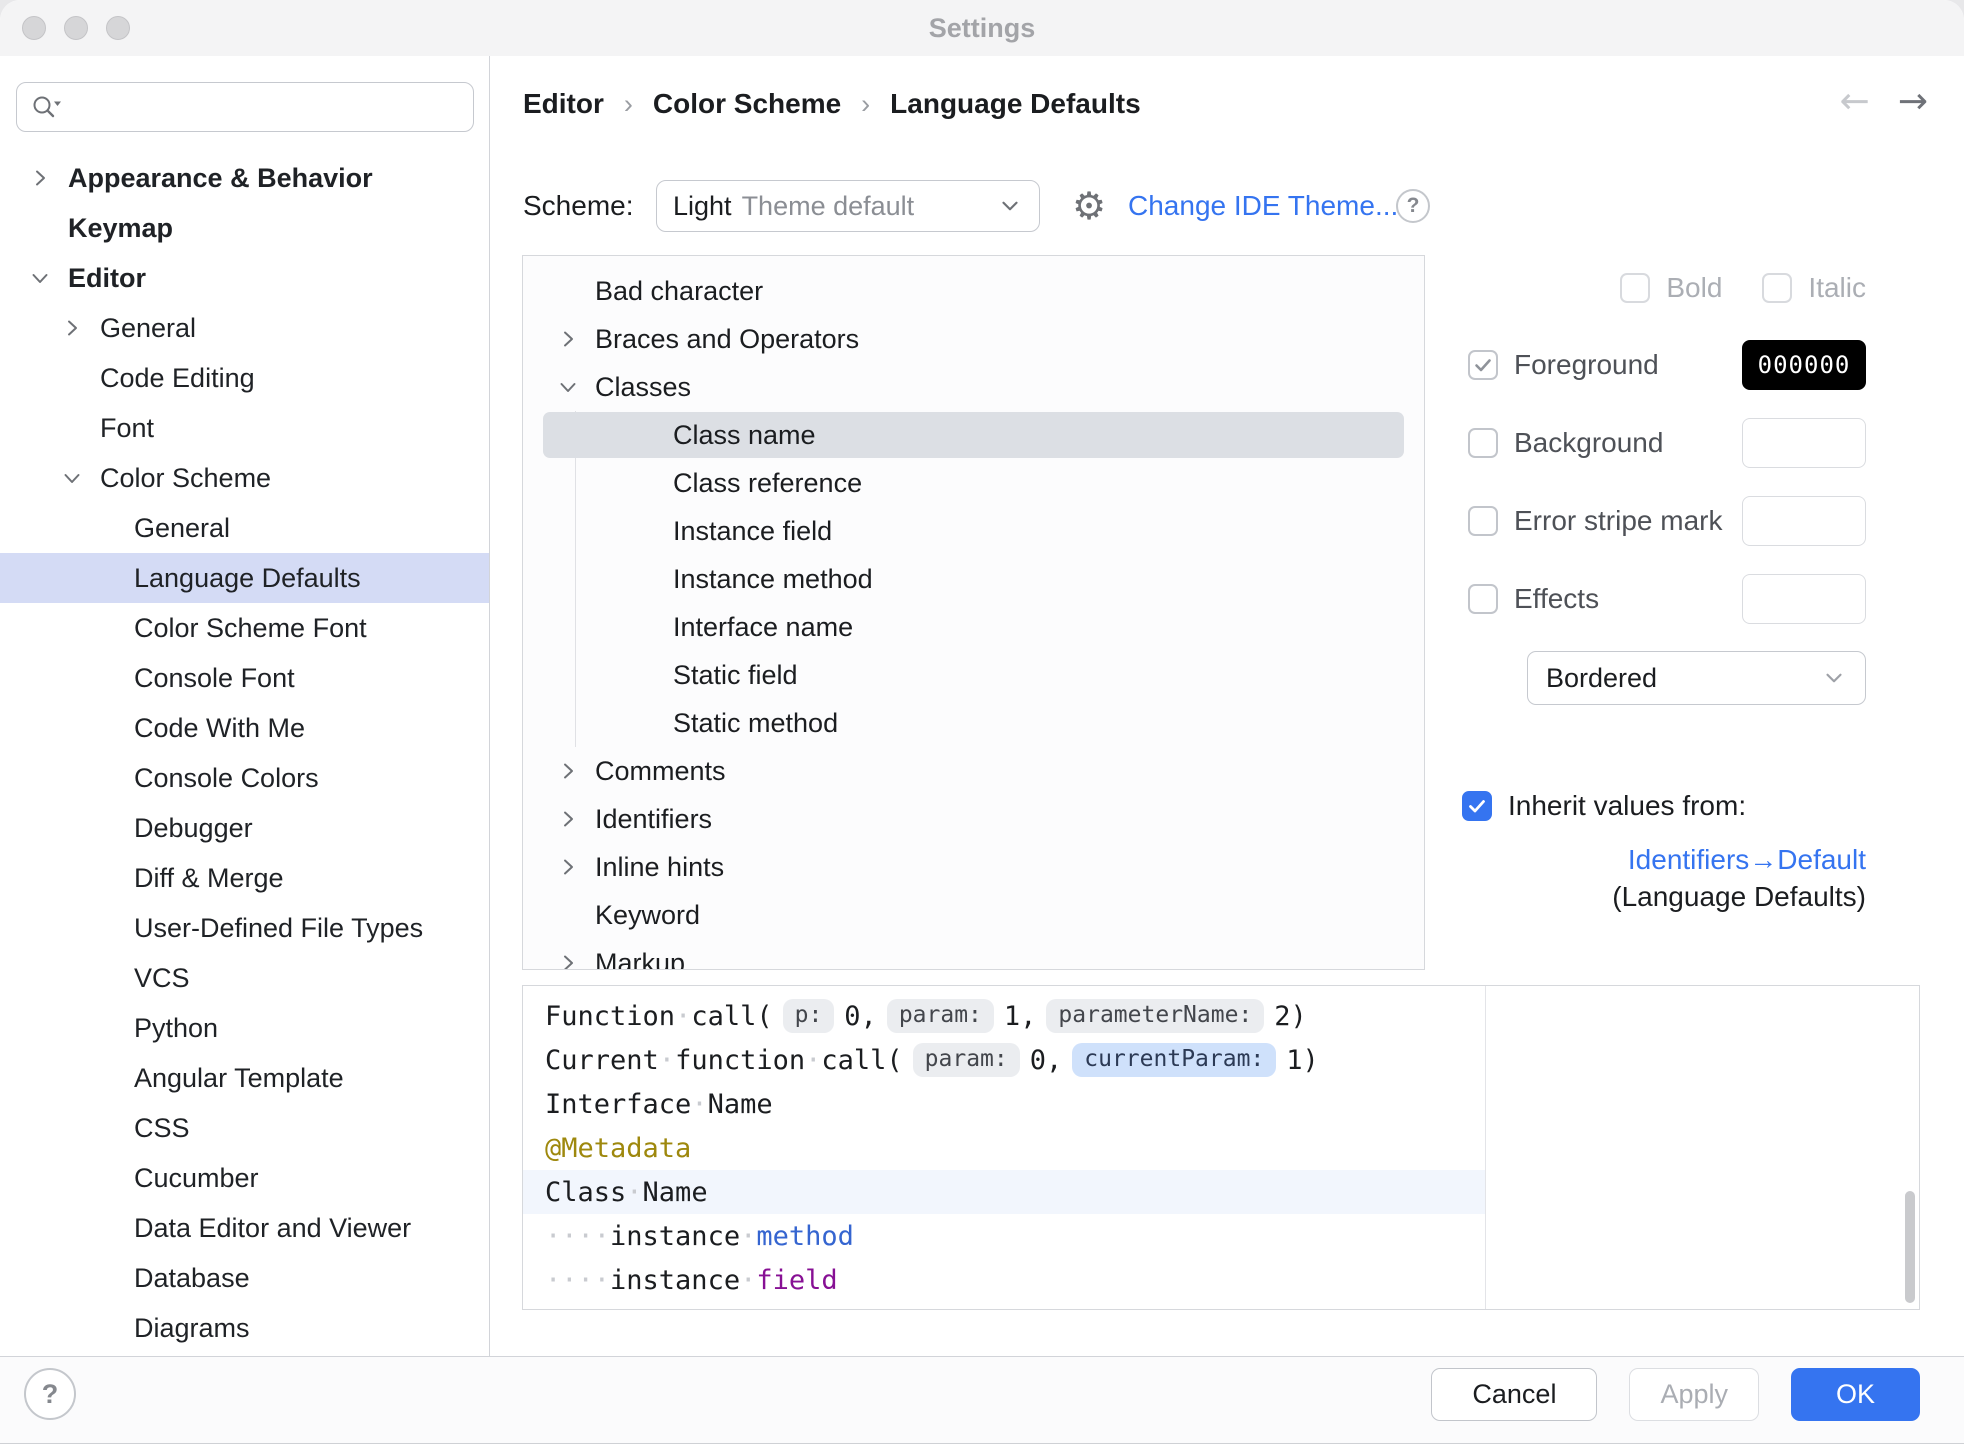 This screenshot has height=1444, width=1964. I want to click on back-arrow-icon: ←, so click(1855, 102).